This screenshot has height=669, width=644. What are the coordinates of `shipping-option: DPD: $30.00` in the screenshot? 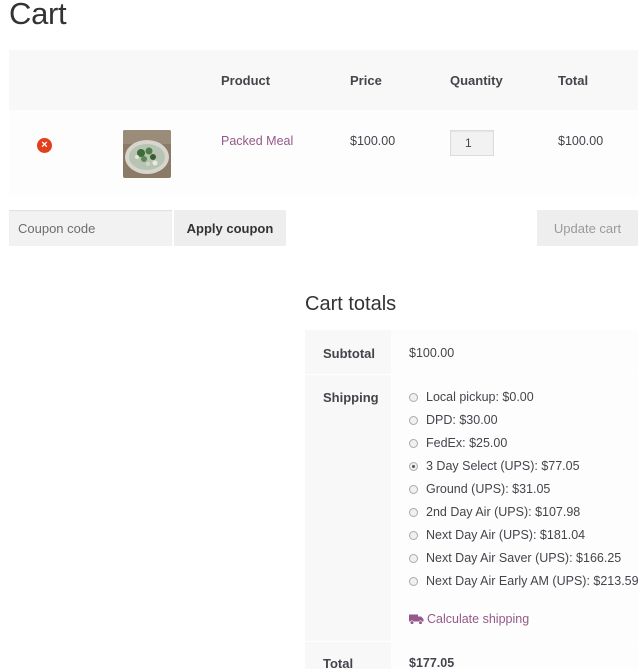 It's located at (453, 420).